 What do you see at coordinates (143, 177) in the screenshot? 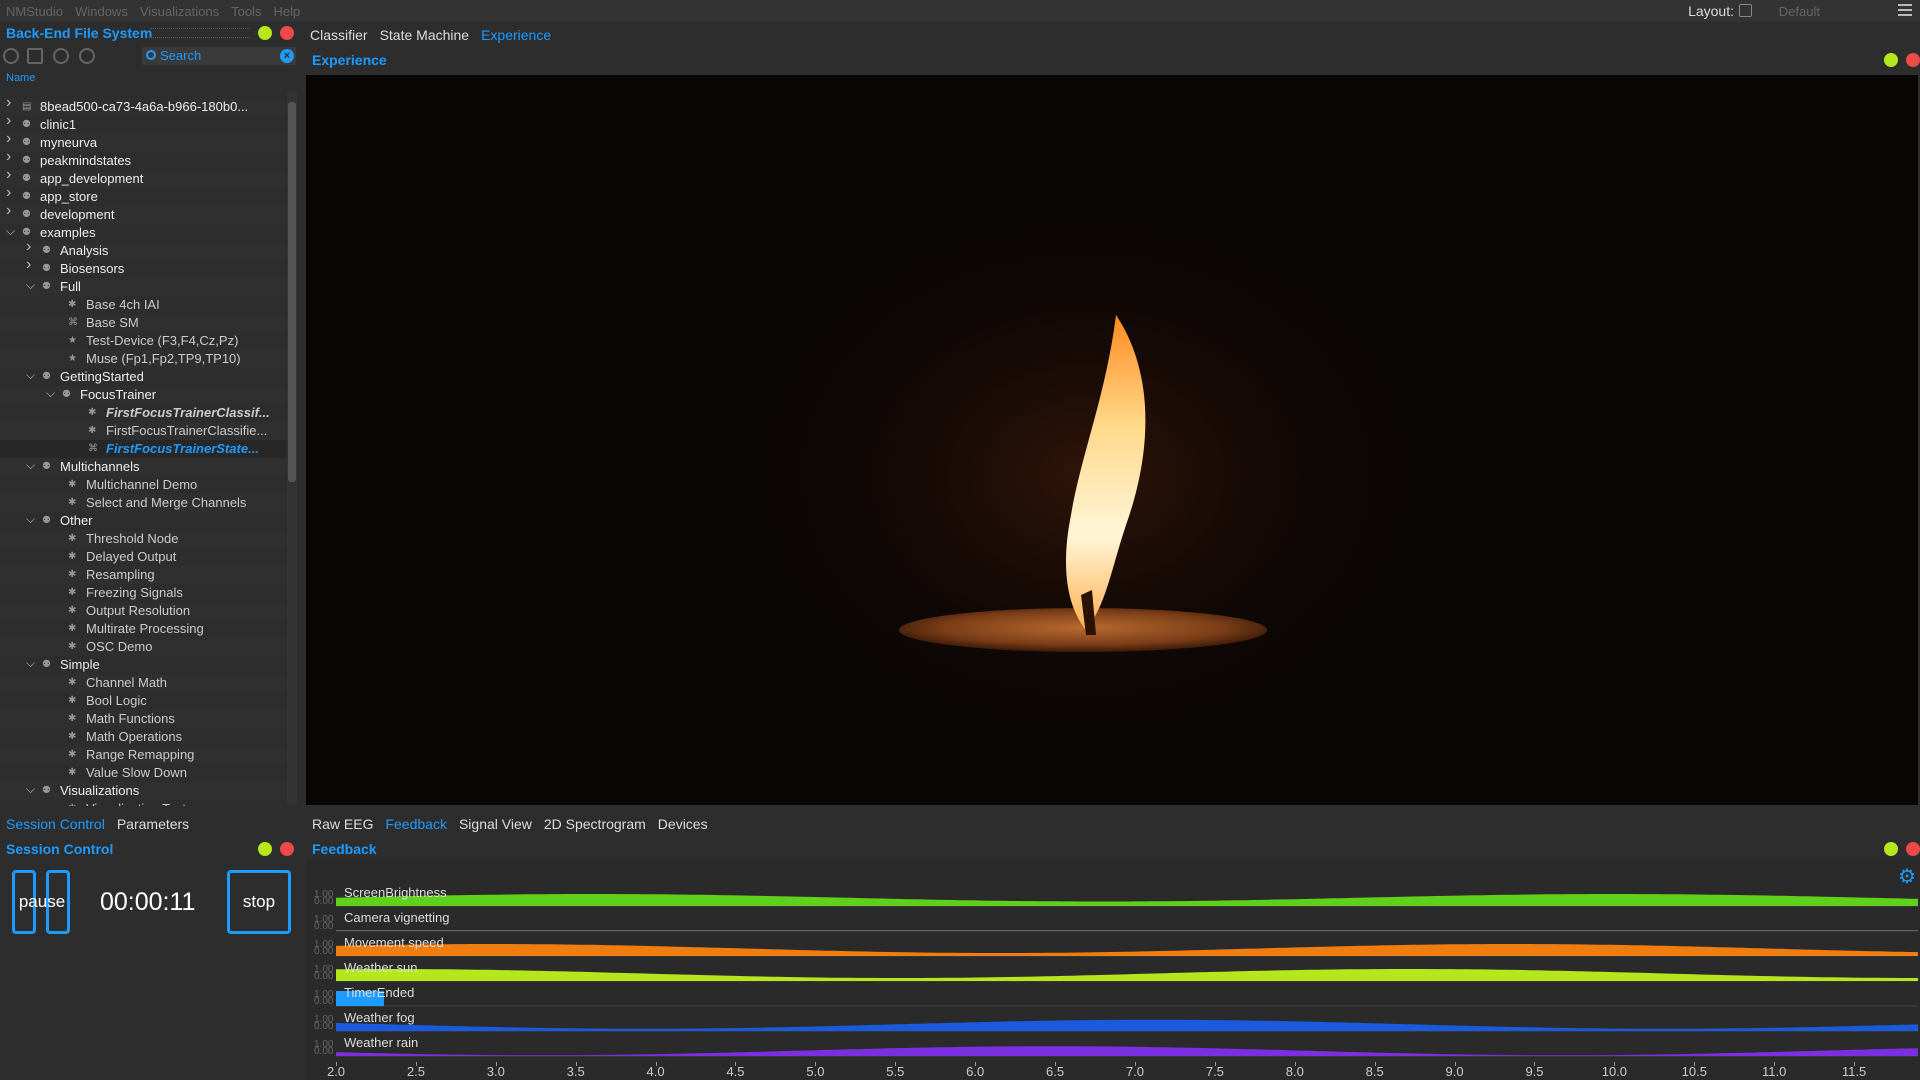
I see `tree-row: › ⚉ app_development` at bounding box center [143, 177].